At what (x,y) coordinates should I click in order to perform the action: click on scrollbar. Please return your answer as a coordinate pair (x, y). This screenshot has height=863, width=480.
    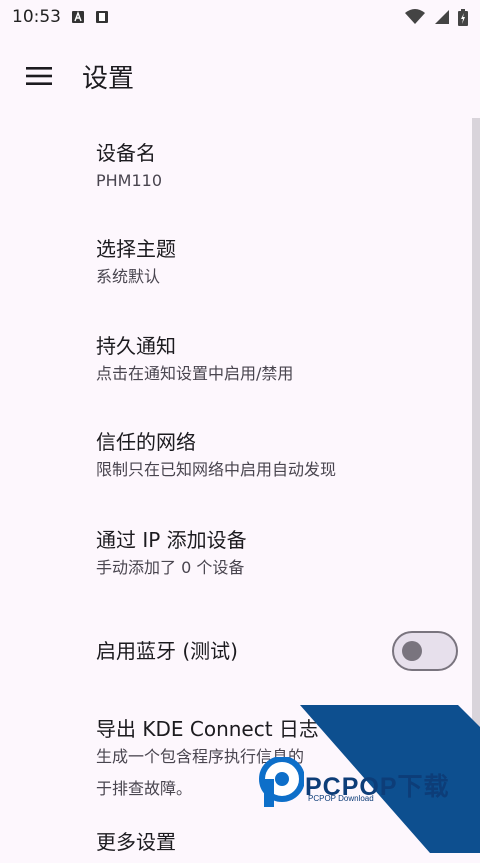
    Looking at the image, I should click on (476, 485).